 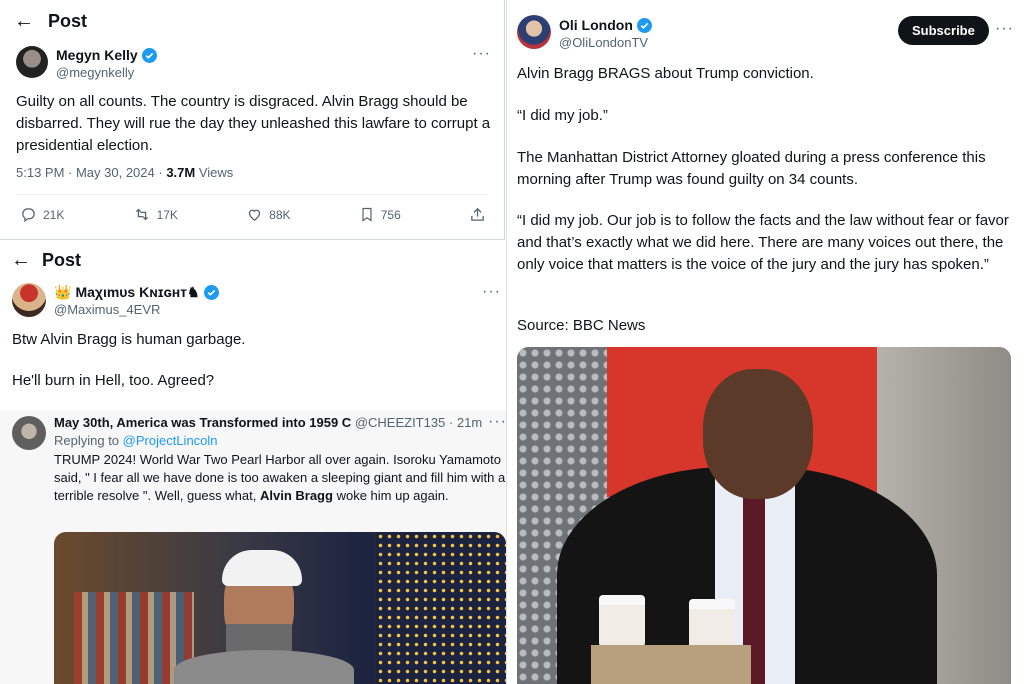 I want to click on post-text-bold: Alvin Bragg, so click(x=296, y=495).